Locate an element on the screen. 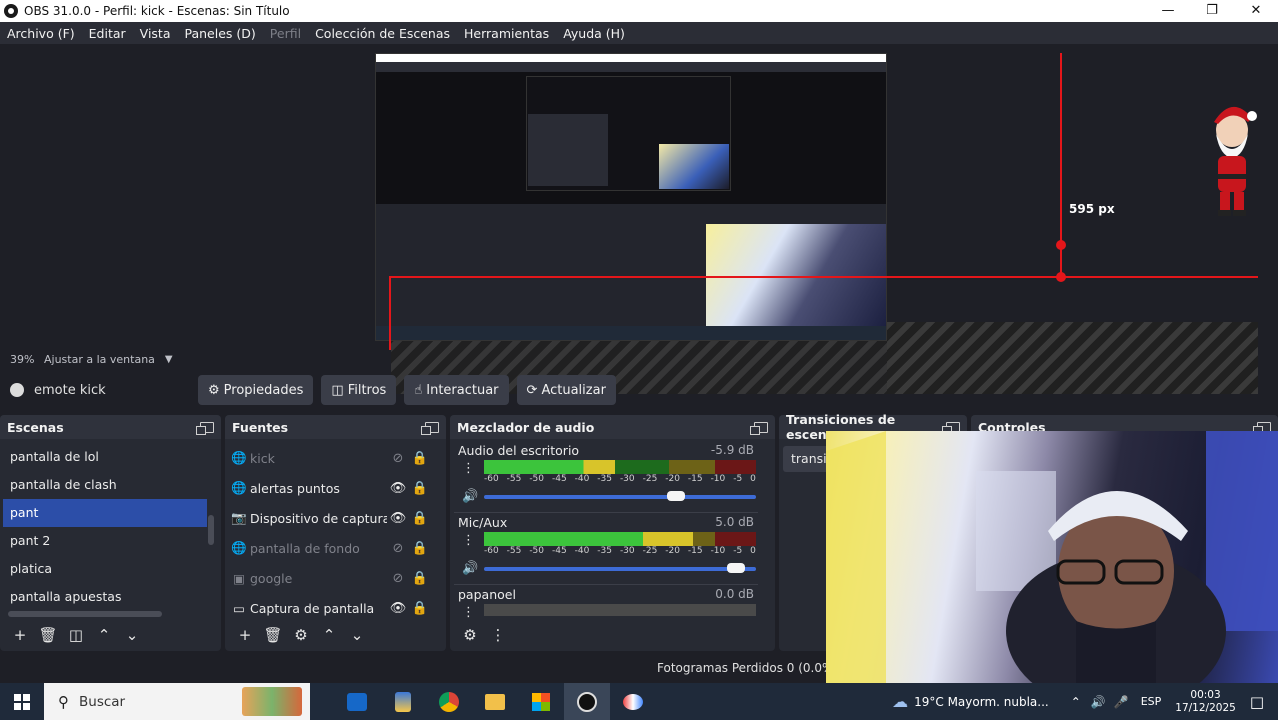 Image resolution: width=1278 pixels, height=720 pixels. source-item: 🌐 pantalla de fondo ⊘ 🔒 is located at coordinates (331, 548).